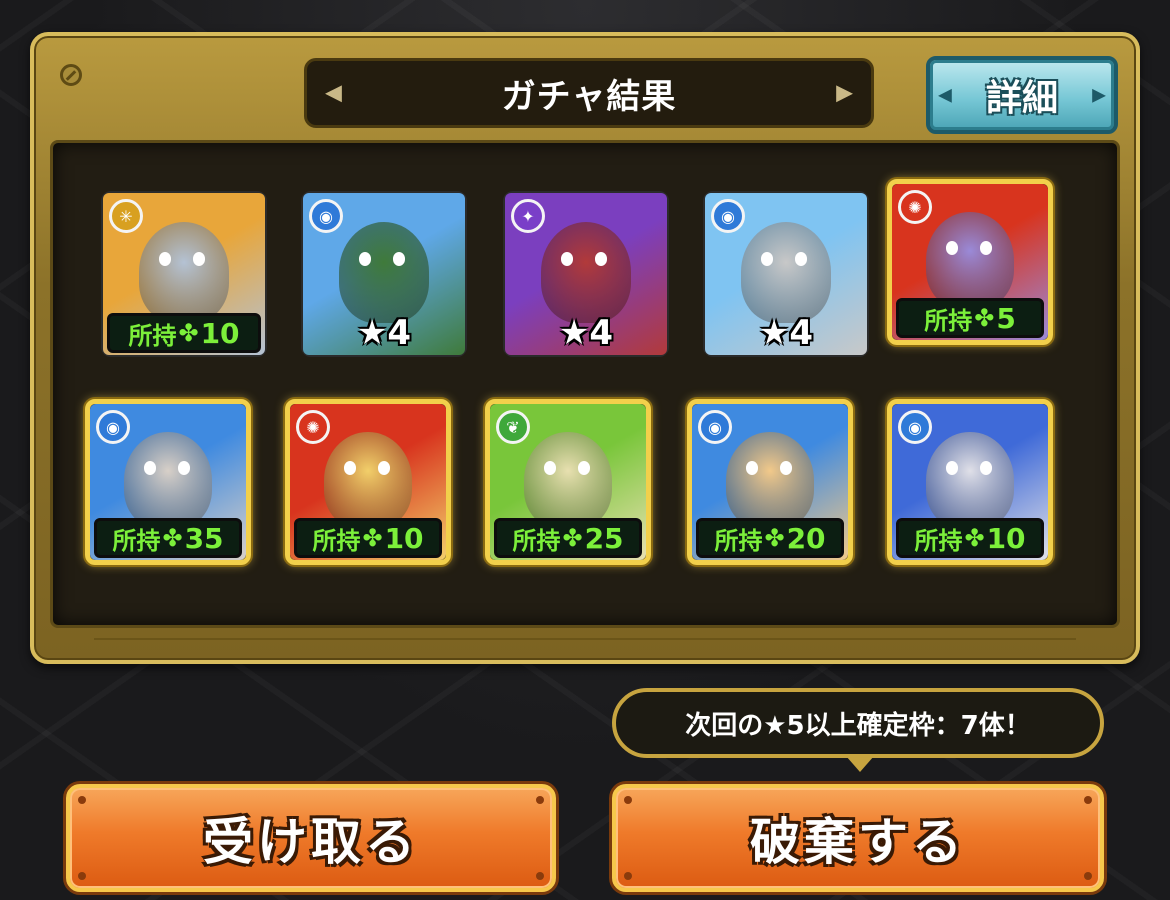 The width and height of the screenshot is (1170, 900). What do you see at coordinates (71, 75) in the screenshot?
I see `screw-icon` at bounding box center [71, 75].